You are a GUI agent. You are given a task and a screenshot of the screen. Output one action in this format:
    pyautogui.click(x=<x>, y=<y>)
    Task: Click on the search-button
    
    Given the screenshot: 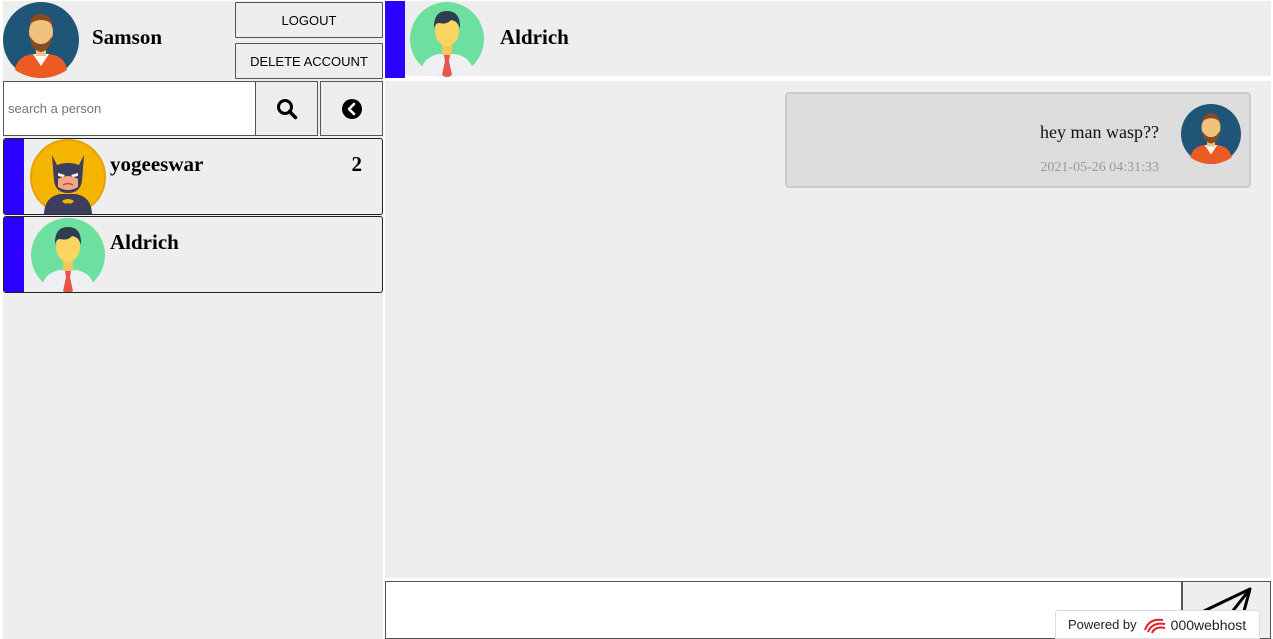 What is the action you would take?
    pyautogui.click(x=286, y=108)
    